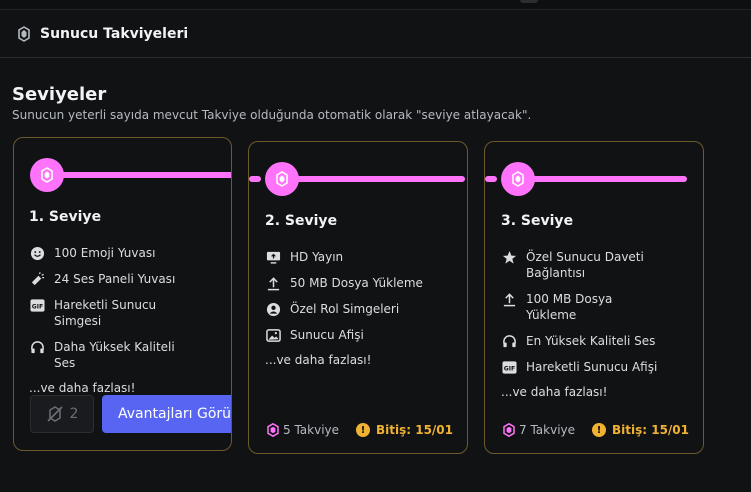  I want to click on perk-item: GIF Hareketli Sunucu Simgesi, so click(111, 313).